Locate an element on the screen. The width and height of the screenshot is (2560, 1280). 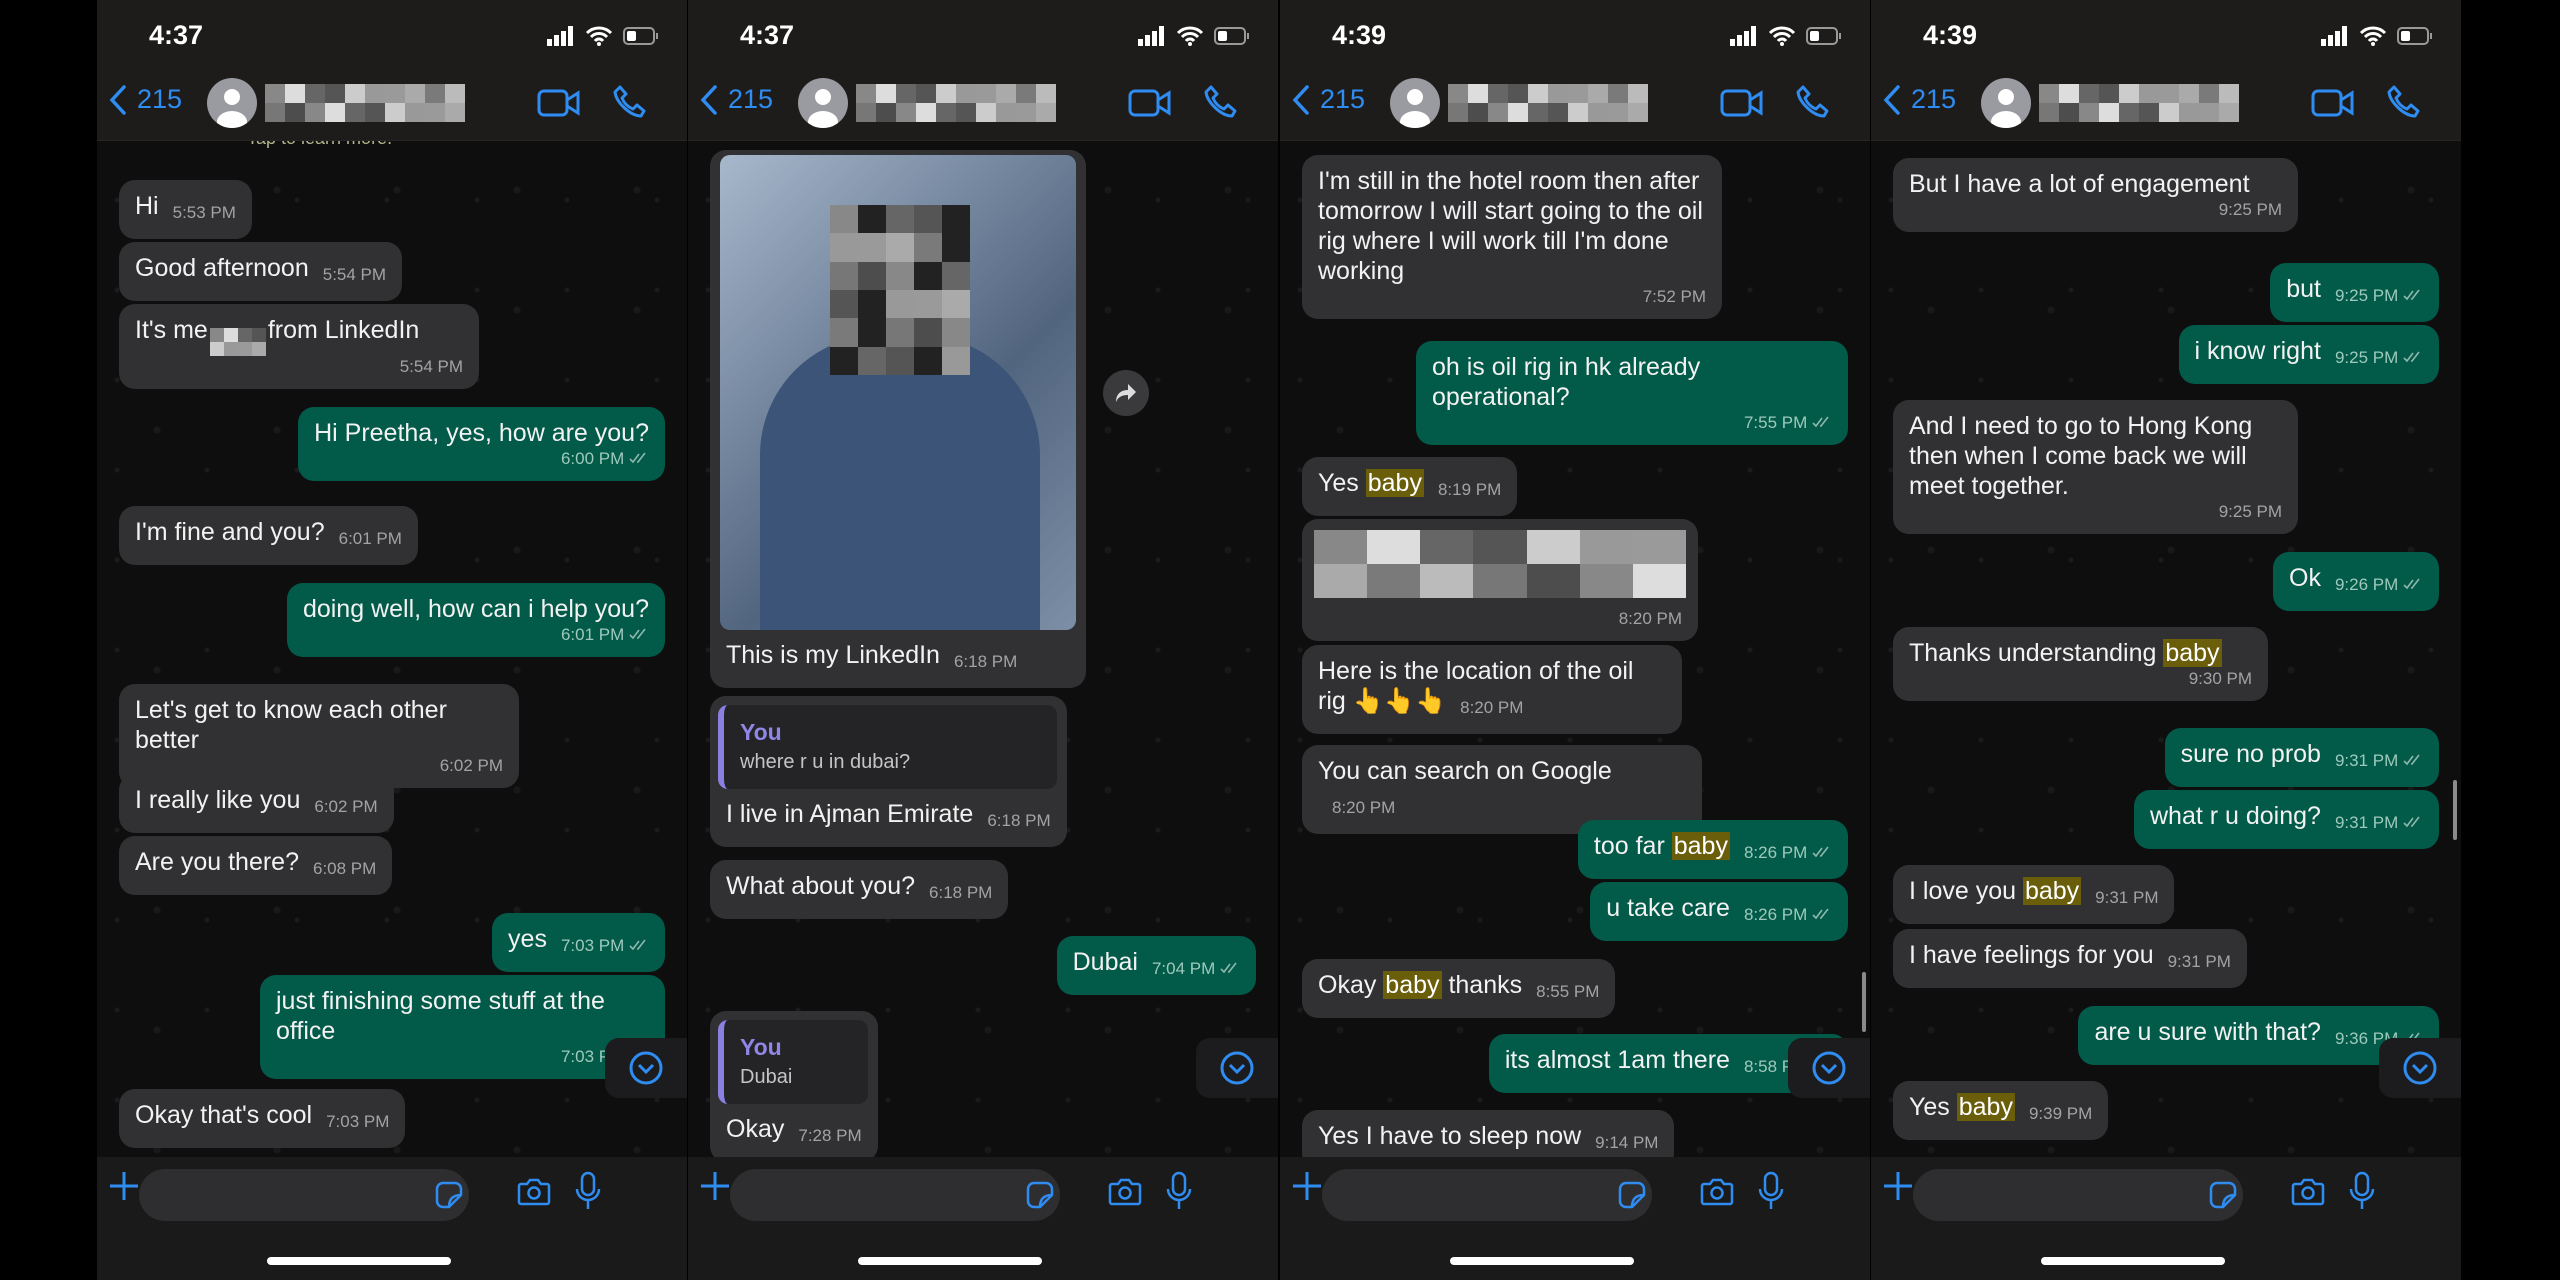
link-blurred is located at coordinates (1500, 564).